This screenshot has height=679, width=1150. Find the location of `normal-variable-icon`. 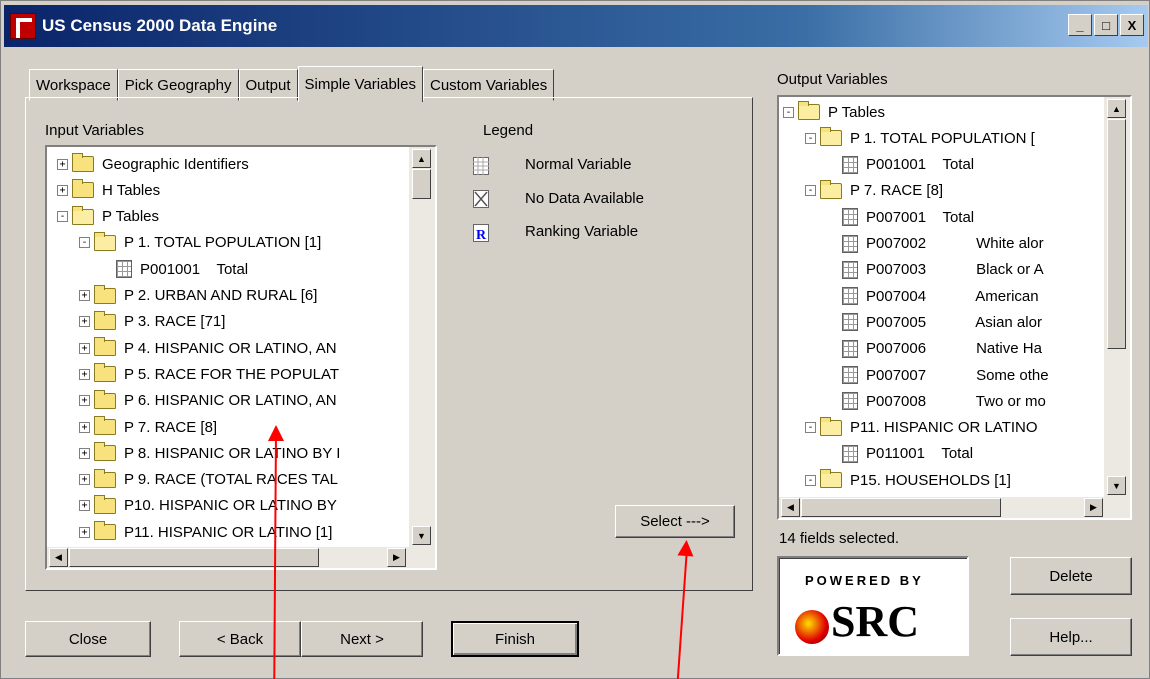

normal-variable-icon is located at coordinates (481, 166).